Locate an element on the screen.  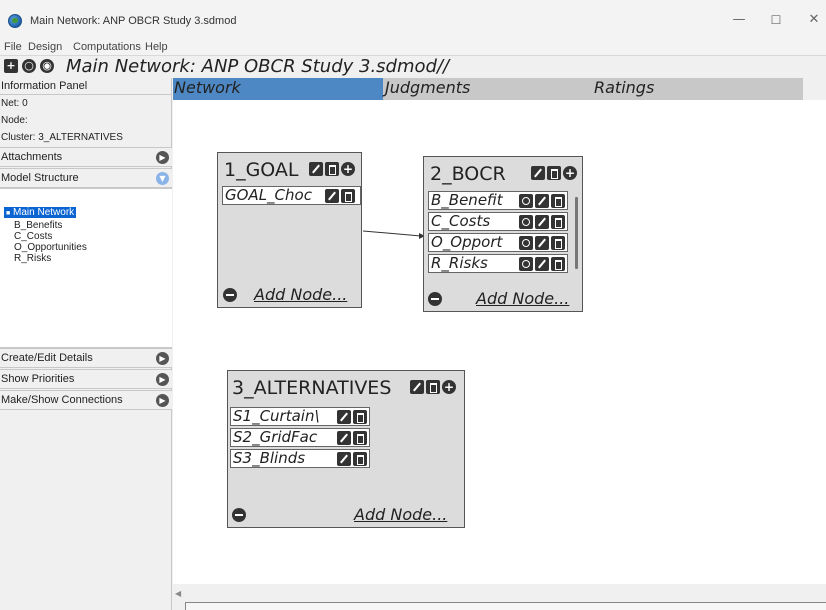
tree-item-c-costs: C_Costs is located at coordinates (33, 236).